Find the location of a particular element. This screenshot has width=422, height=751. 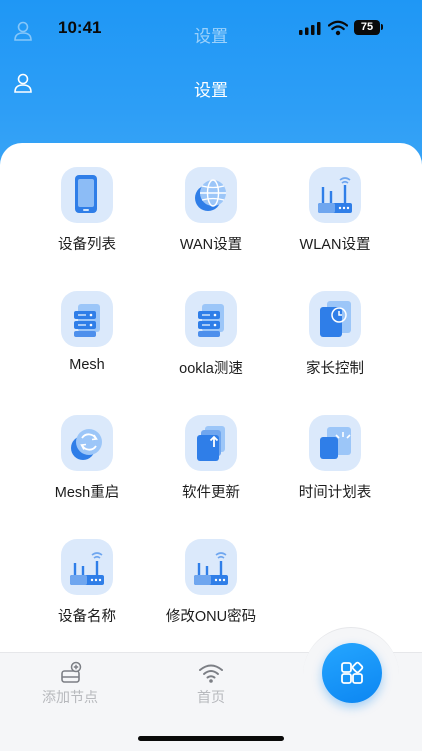

tile-software-update: 软件更新 is located at coordinates (211, 470).